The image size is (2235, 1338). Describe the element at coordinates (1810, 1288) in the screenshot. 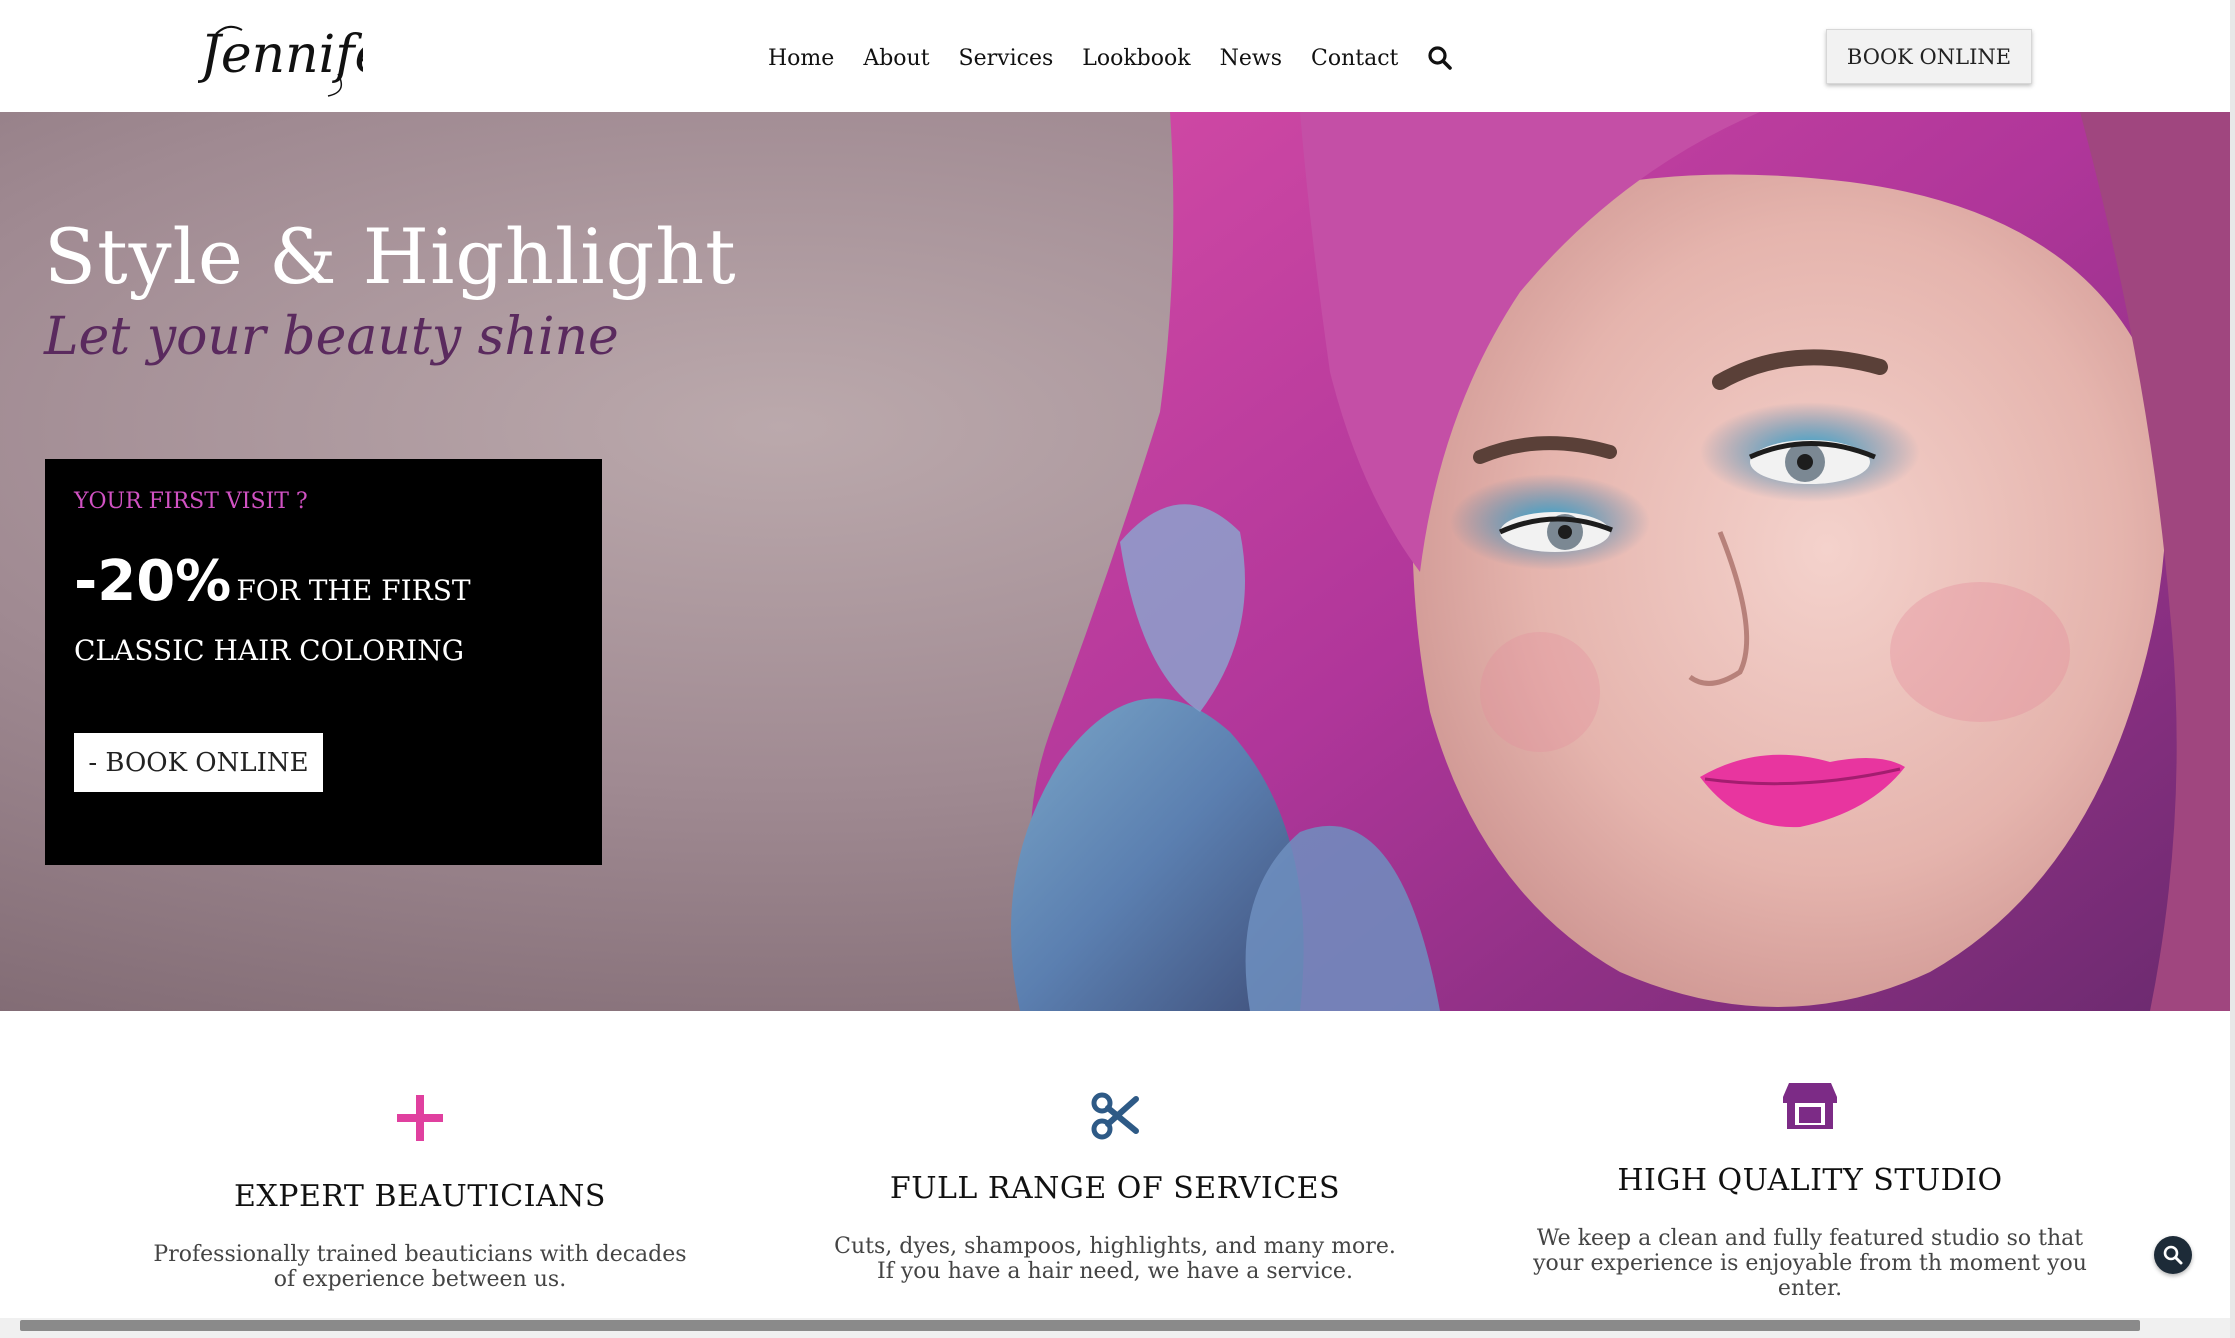

I see `feature-description-line: enter.` at that location.